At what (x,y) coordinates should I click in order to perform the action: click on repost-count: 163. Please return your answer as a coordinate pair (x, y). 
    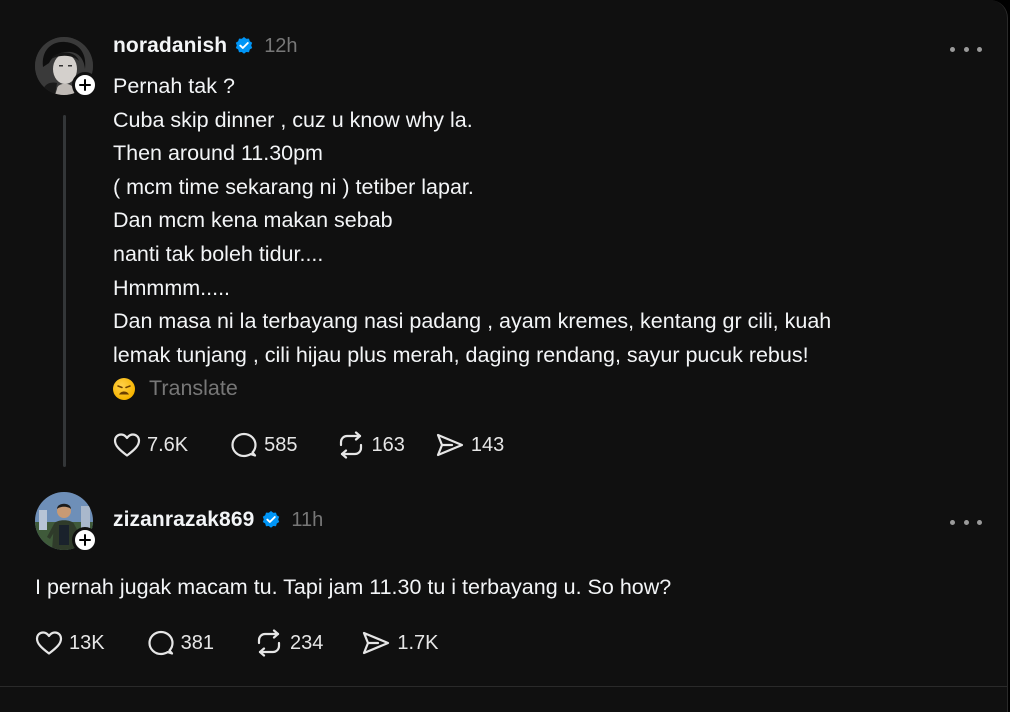
    Looking at the image, I should click on (388, 444).